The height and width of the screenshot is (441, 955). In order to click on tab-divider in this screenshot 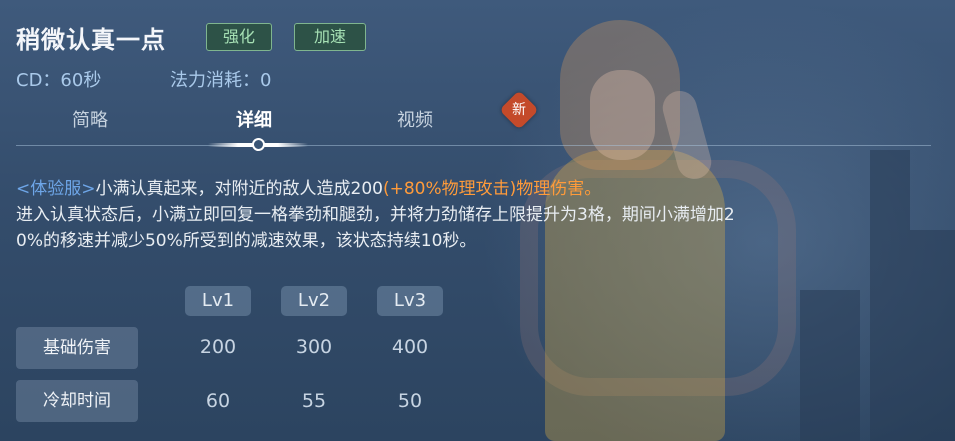, I will do `click(473, 145)`.